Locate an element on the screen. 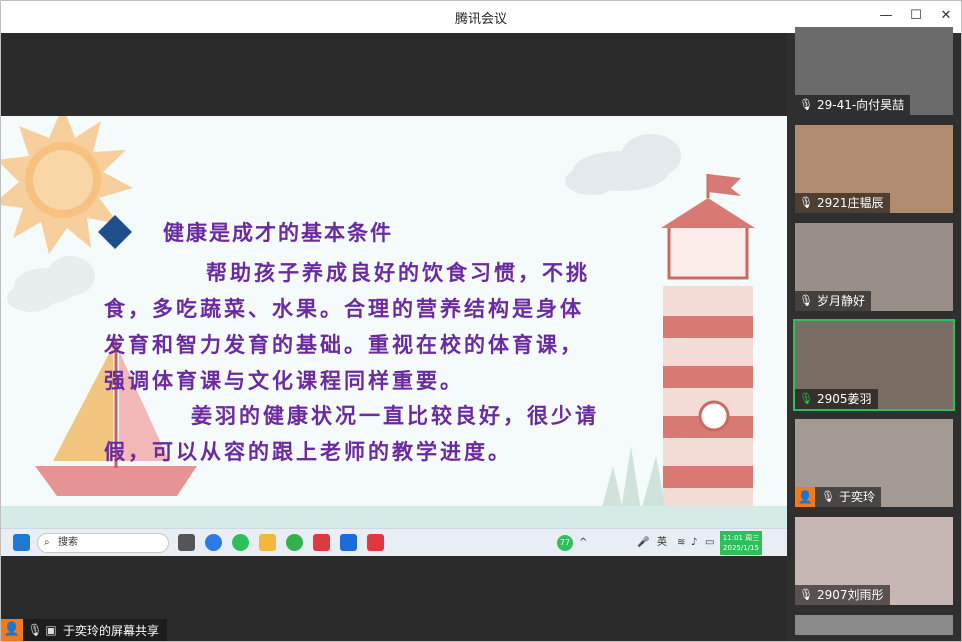  windows-start-icon is located at coordinates (21, 542).